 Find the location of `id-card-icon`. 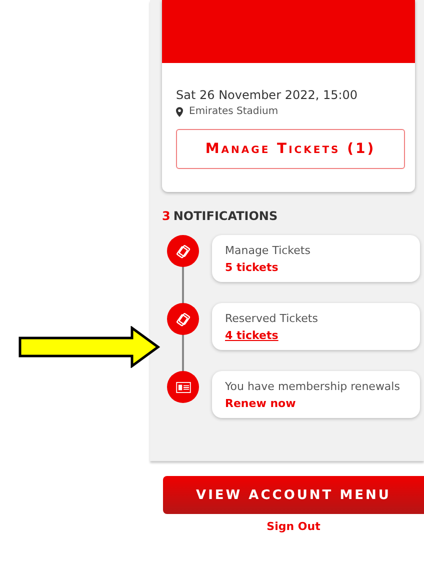

id-card-icon is located at coordinates (183, 387).